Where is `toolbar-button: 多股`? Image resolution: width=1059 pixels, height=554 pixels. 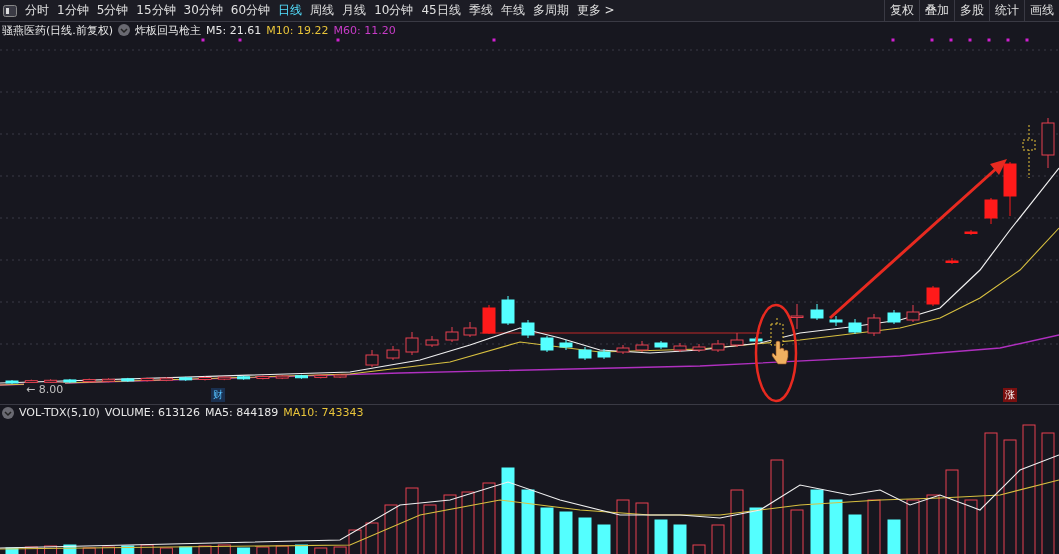 toolbar-button: 多股 is located at coordinates (971, 10).